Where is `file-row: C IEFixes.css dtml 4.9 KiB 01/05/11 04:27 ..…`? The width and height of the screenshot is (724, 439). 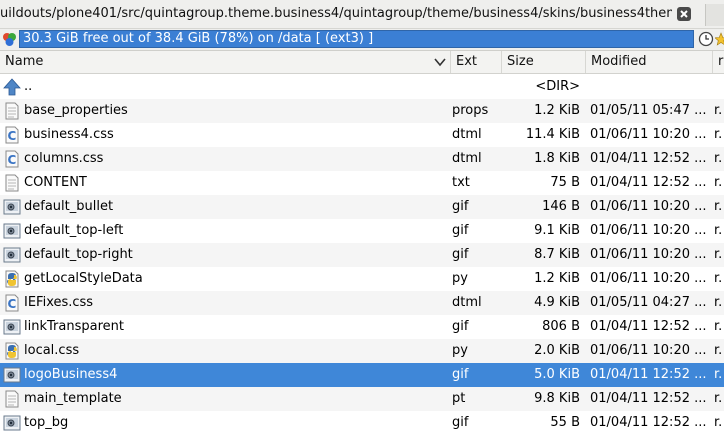
file-row: C IEFixes.css dtml 4.9 KiB 01/05/11 04:27 ..… is located at coordinates (362, 303).